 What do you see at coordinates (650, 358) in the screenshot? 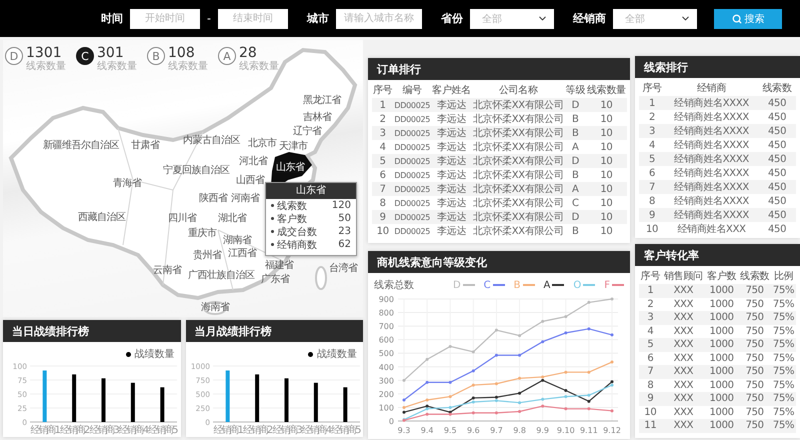
I see `table-cell: 6` at bounding box center [650, 358].